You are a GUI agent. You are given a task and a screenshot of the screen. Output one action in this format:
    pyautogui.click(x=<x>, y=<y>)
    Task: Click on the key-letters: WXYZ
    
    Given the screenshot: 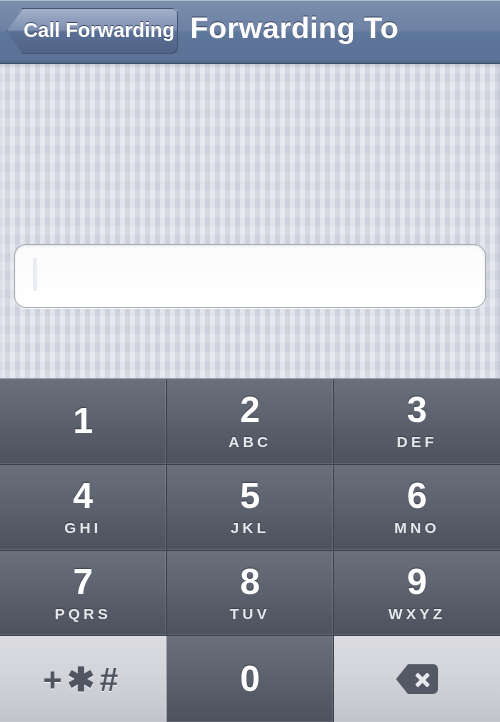 What is the action you would take?
    pyautogui.click(x=417, y=614)
    